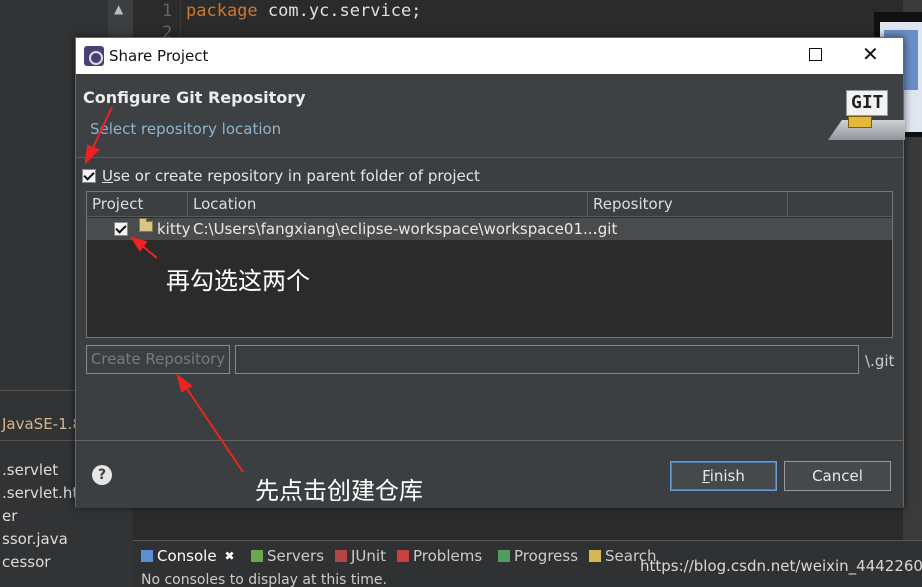 This screenshot has width=922, height=587. Describe the element at coordinates (527, 522) in the screenshot. I see `editor-area` at that location.